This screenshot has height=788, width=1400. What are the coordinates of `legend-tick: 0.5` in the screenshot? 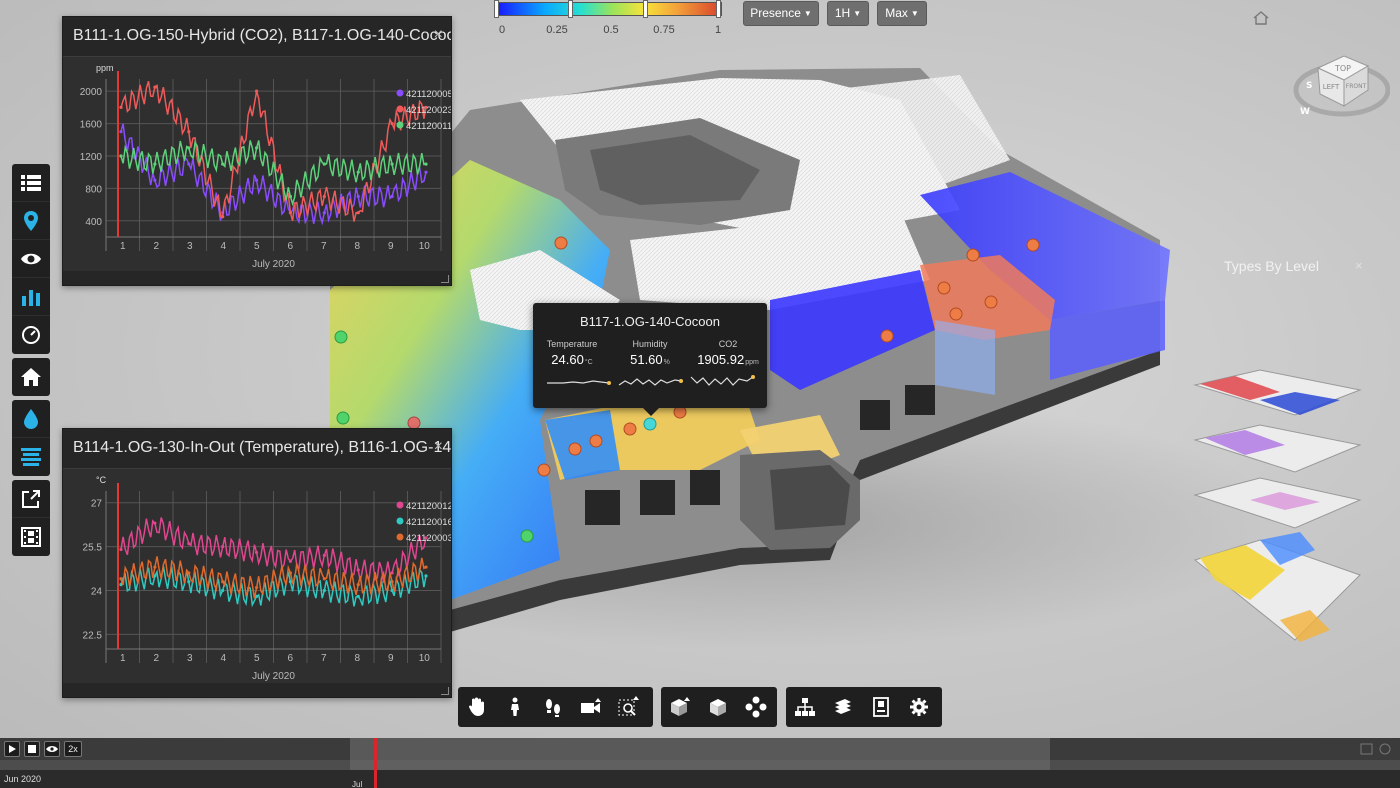 It's located at (611, 30).